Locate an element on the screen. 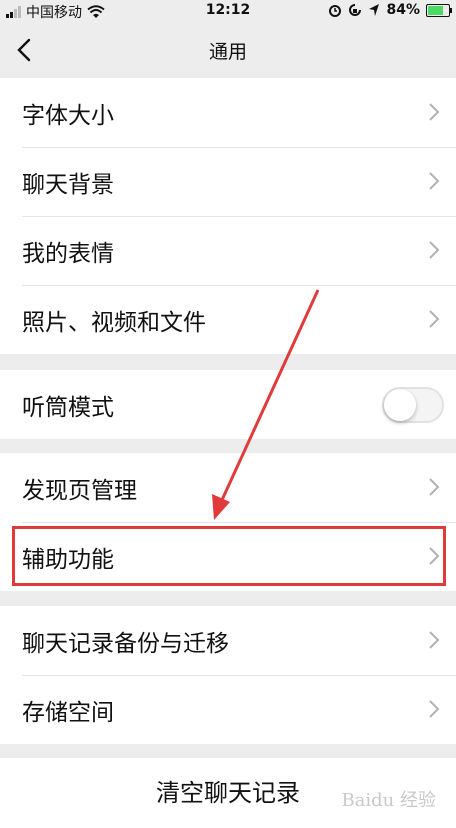 The height and width of the screenshot is (828, 456). storage-space-label: 存储空间 is located at coordinates (68, 712).